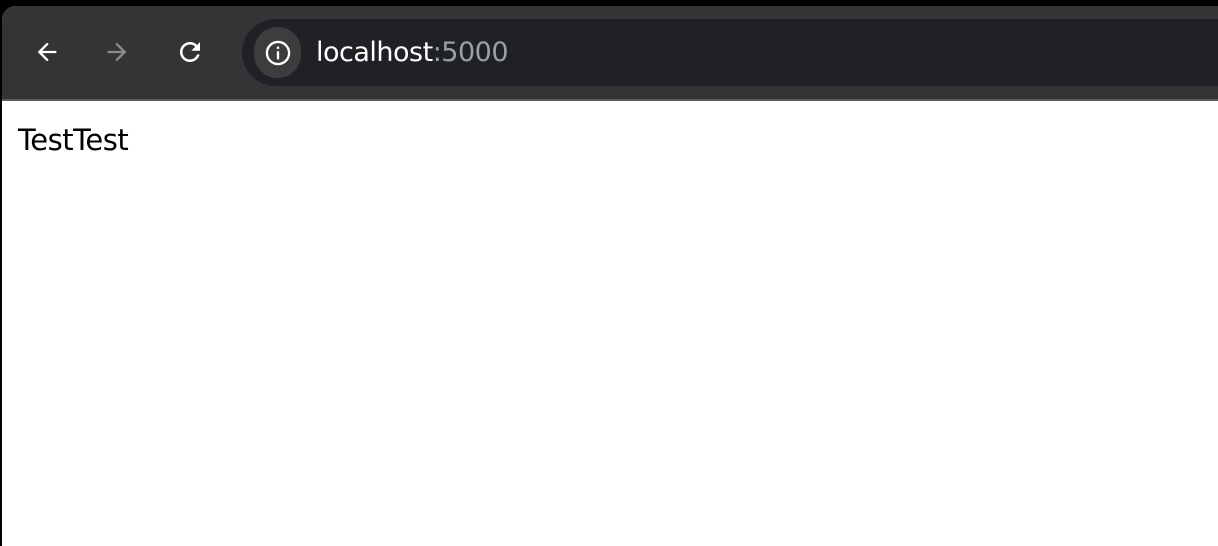  Describe the element at coordinates (73, 140) in the screenshot. I see `page-body-text: TestTest` at that location.